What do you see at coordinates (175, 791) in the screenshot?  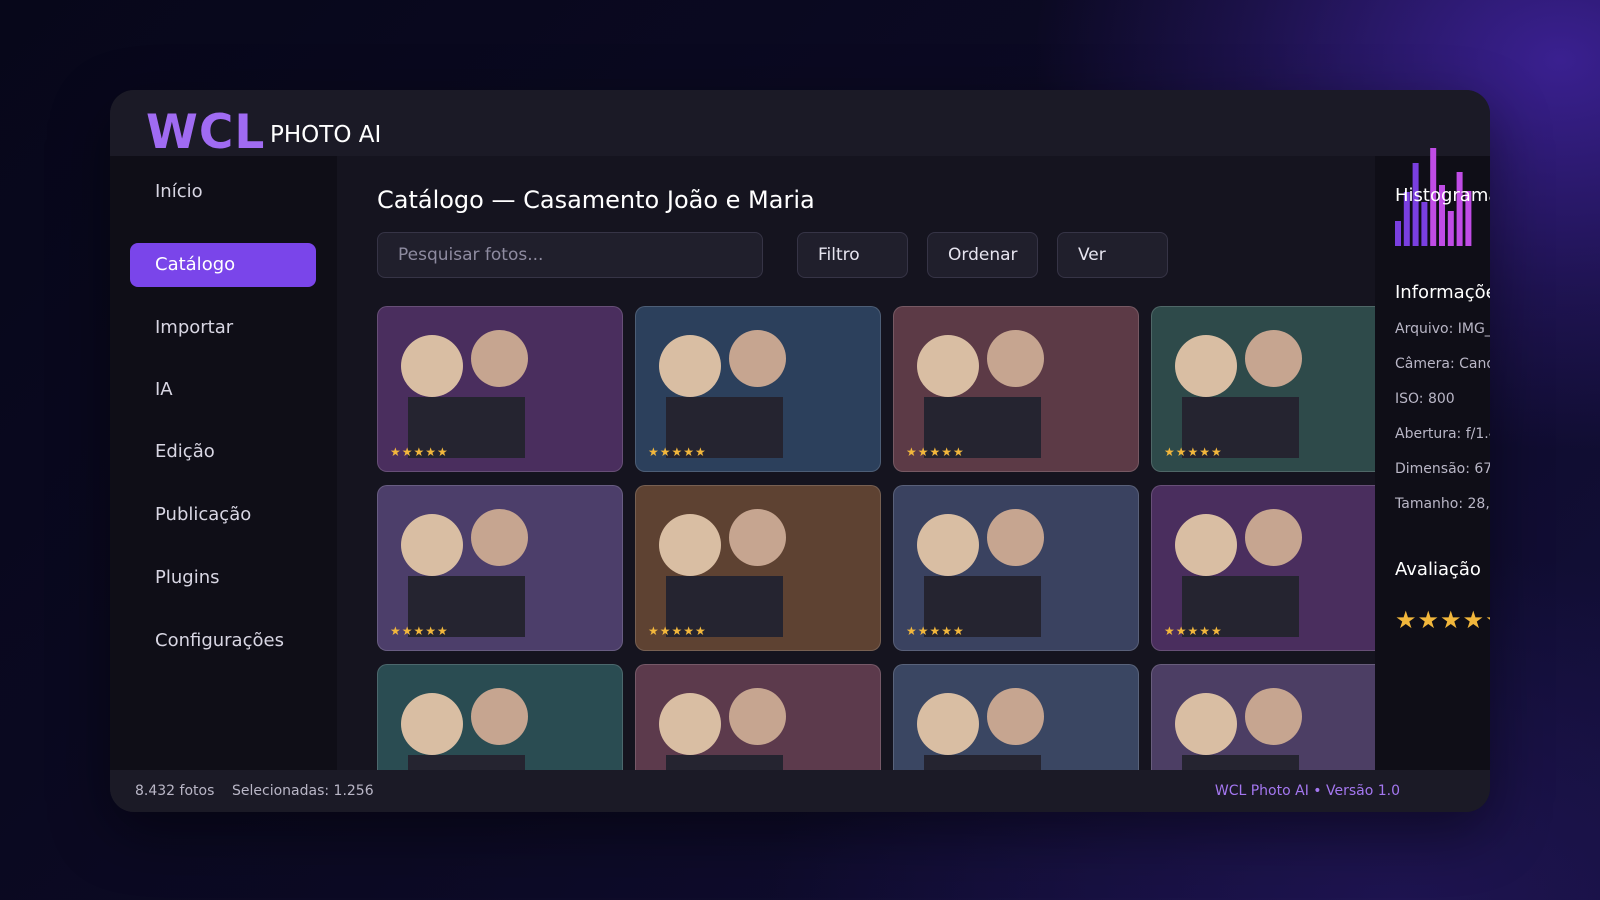 I see `status-photo-count: 8.432 fotos` at bounding box center [175, 791].